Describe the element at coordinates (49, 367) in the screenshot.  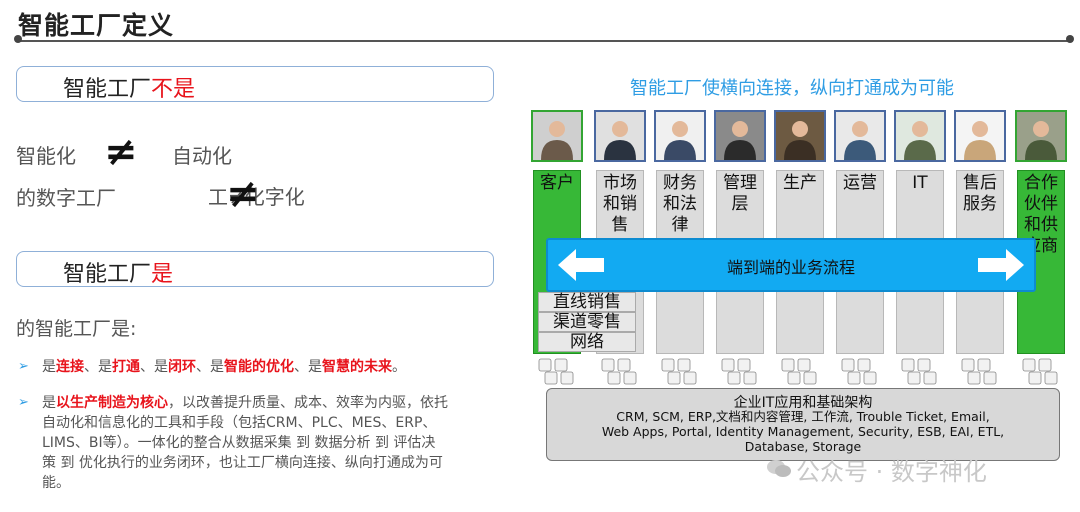
I see `b1-p0: 是` at that location.